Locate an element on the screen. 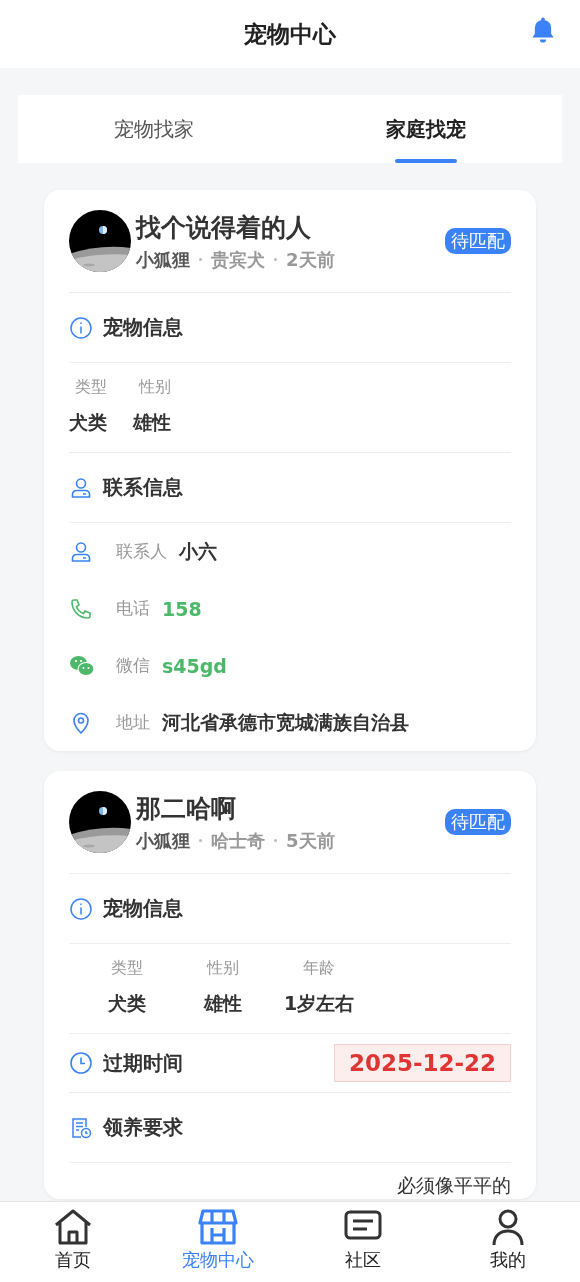  contact-value: 158 is located at coordinates (182, 608).